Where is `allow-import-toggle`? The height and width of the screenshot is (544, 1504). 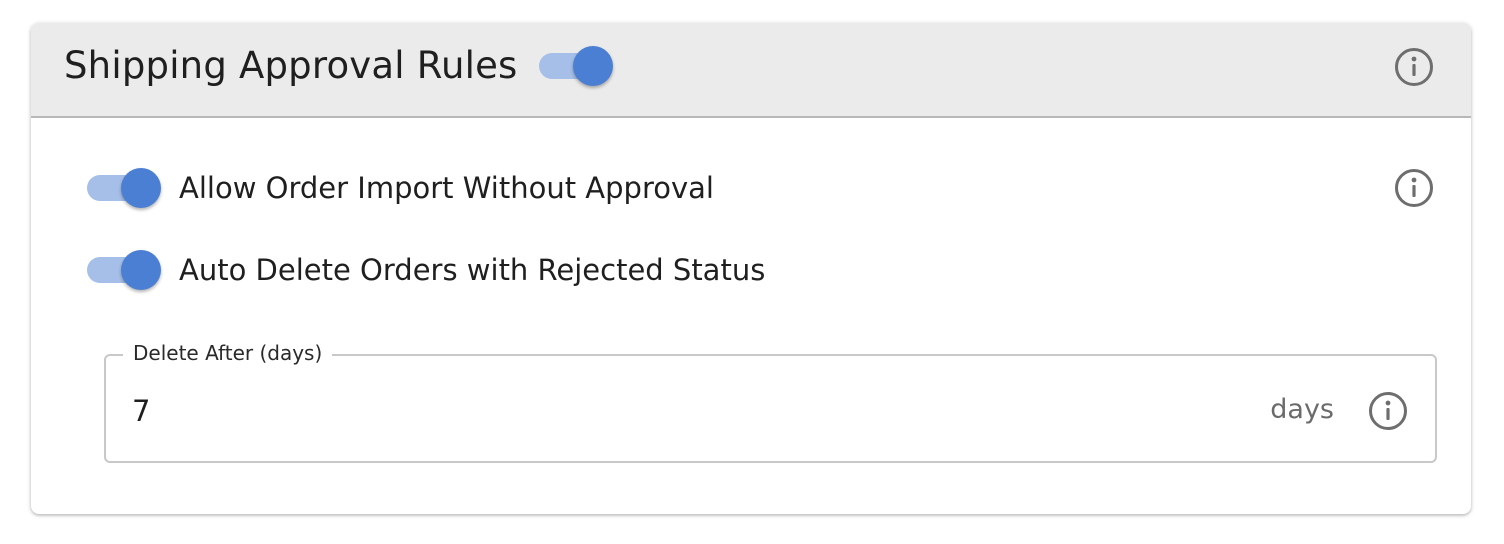 allow-import-toggle is located at coordinates (124, 188).